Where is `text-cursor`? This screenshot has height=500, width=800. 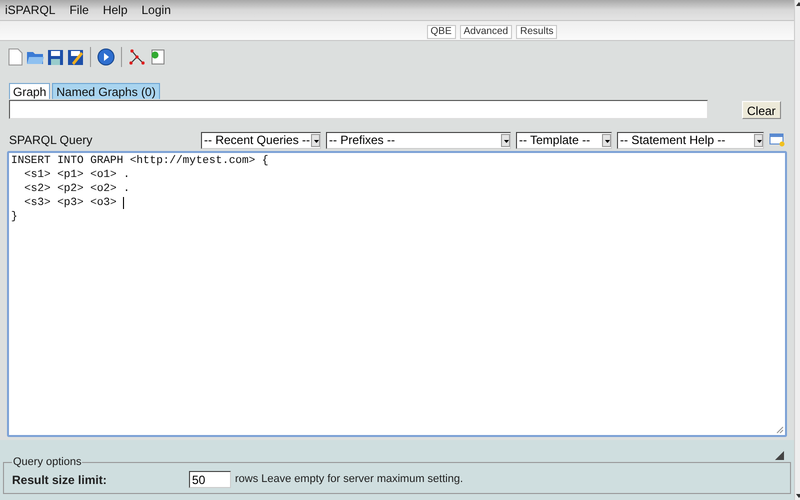 text-cursor is located at coordinates (123, 203).